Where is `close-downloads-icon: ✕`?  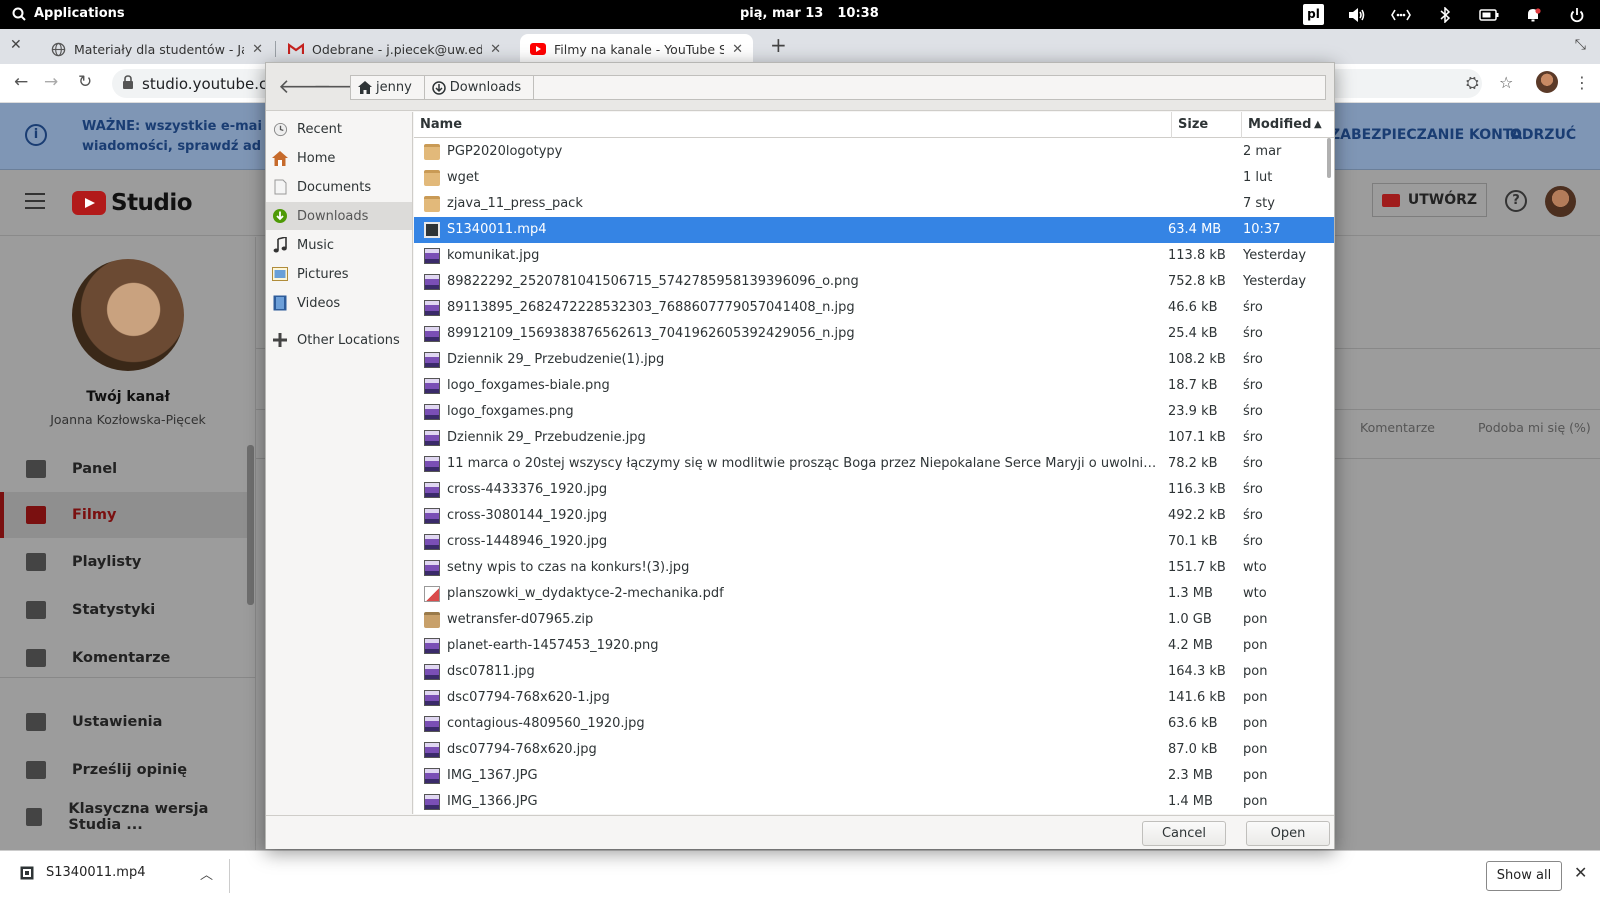 close-downloads-icon: ✕ is located at coordinates (1580, 872).